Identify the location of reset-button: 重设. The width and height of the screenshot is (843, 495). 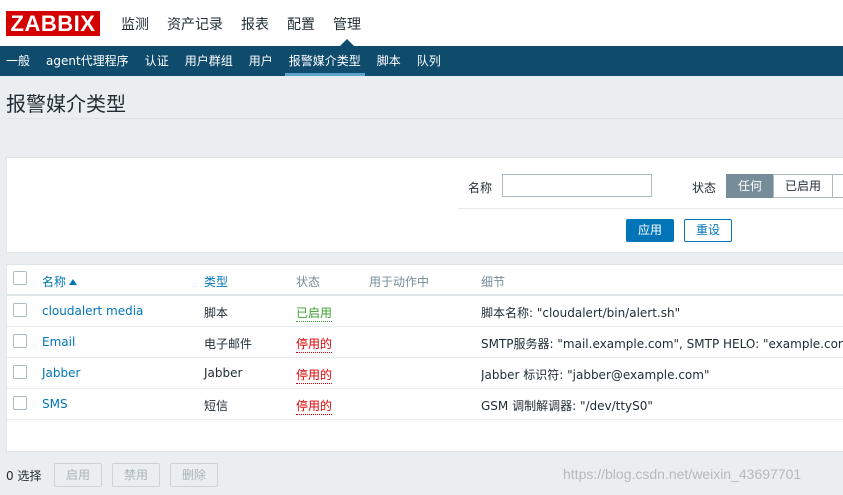
(708, 230).